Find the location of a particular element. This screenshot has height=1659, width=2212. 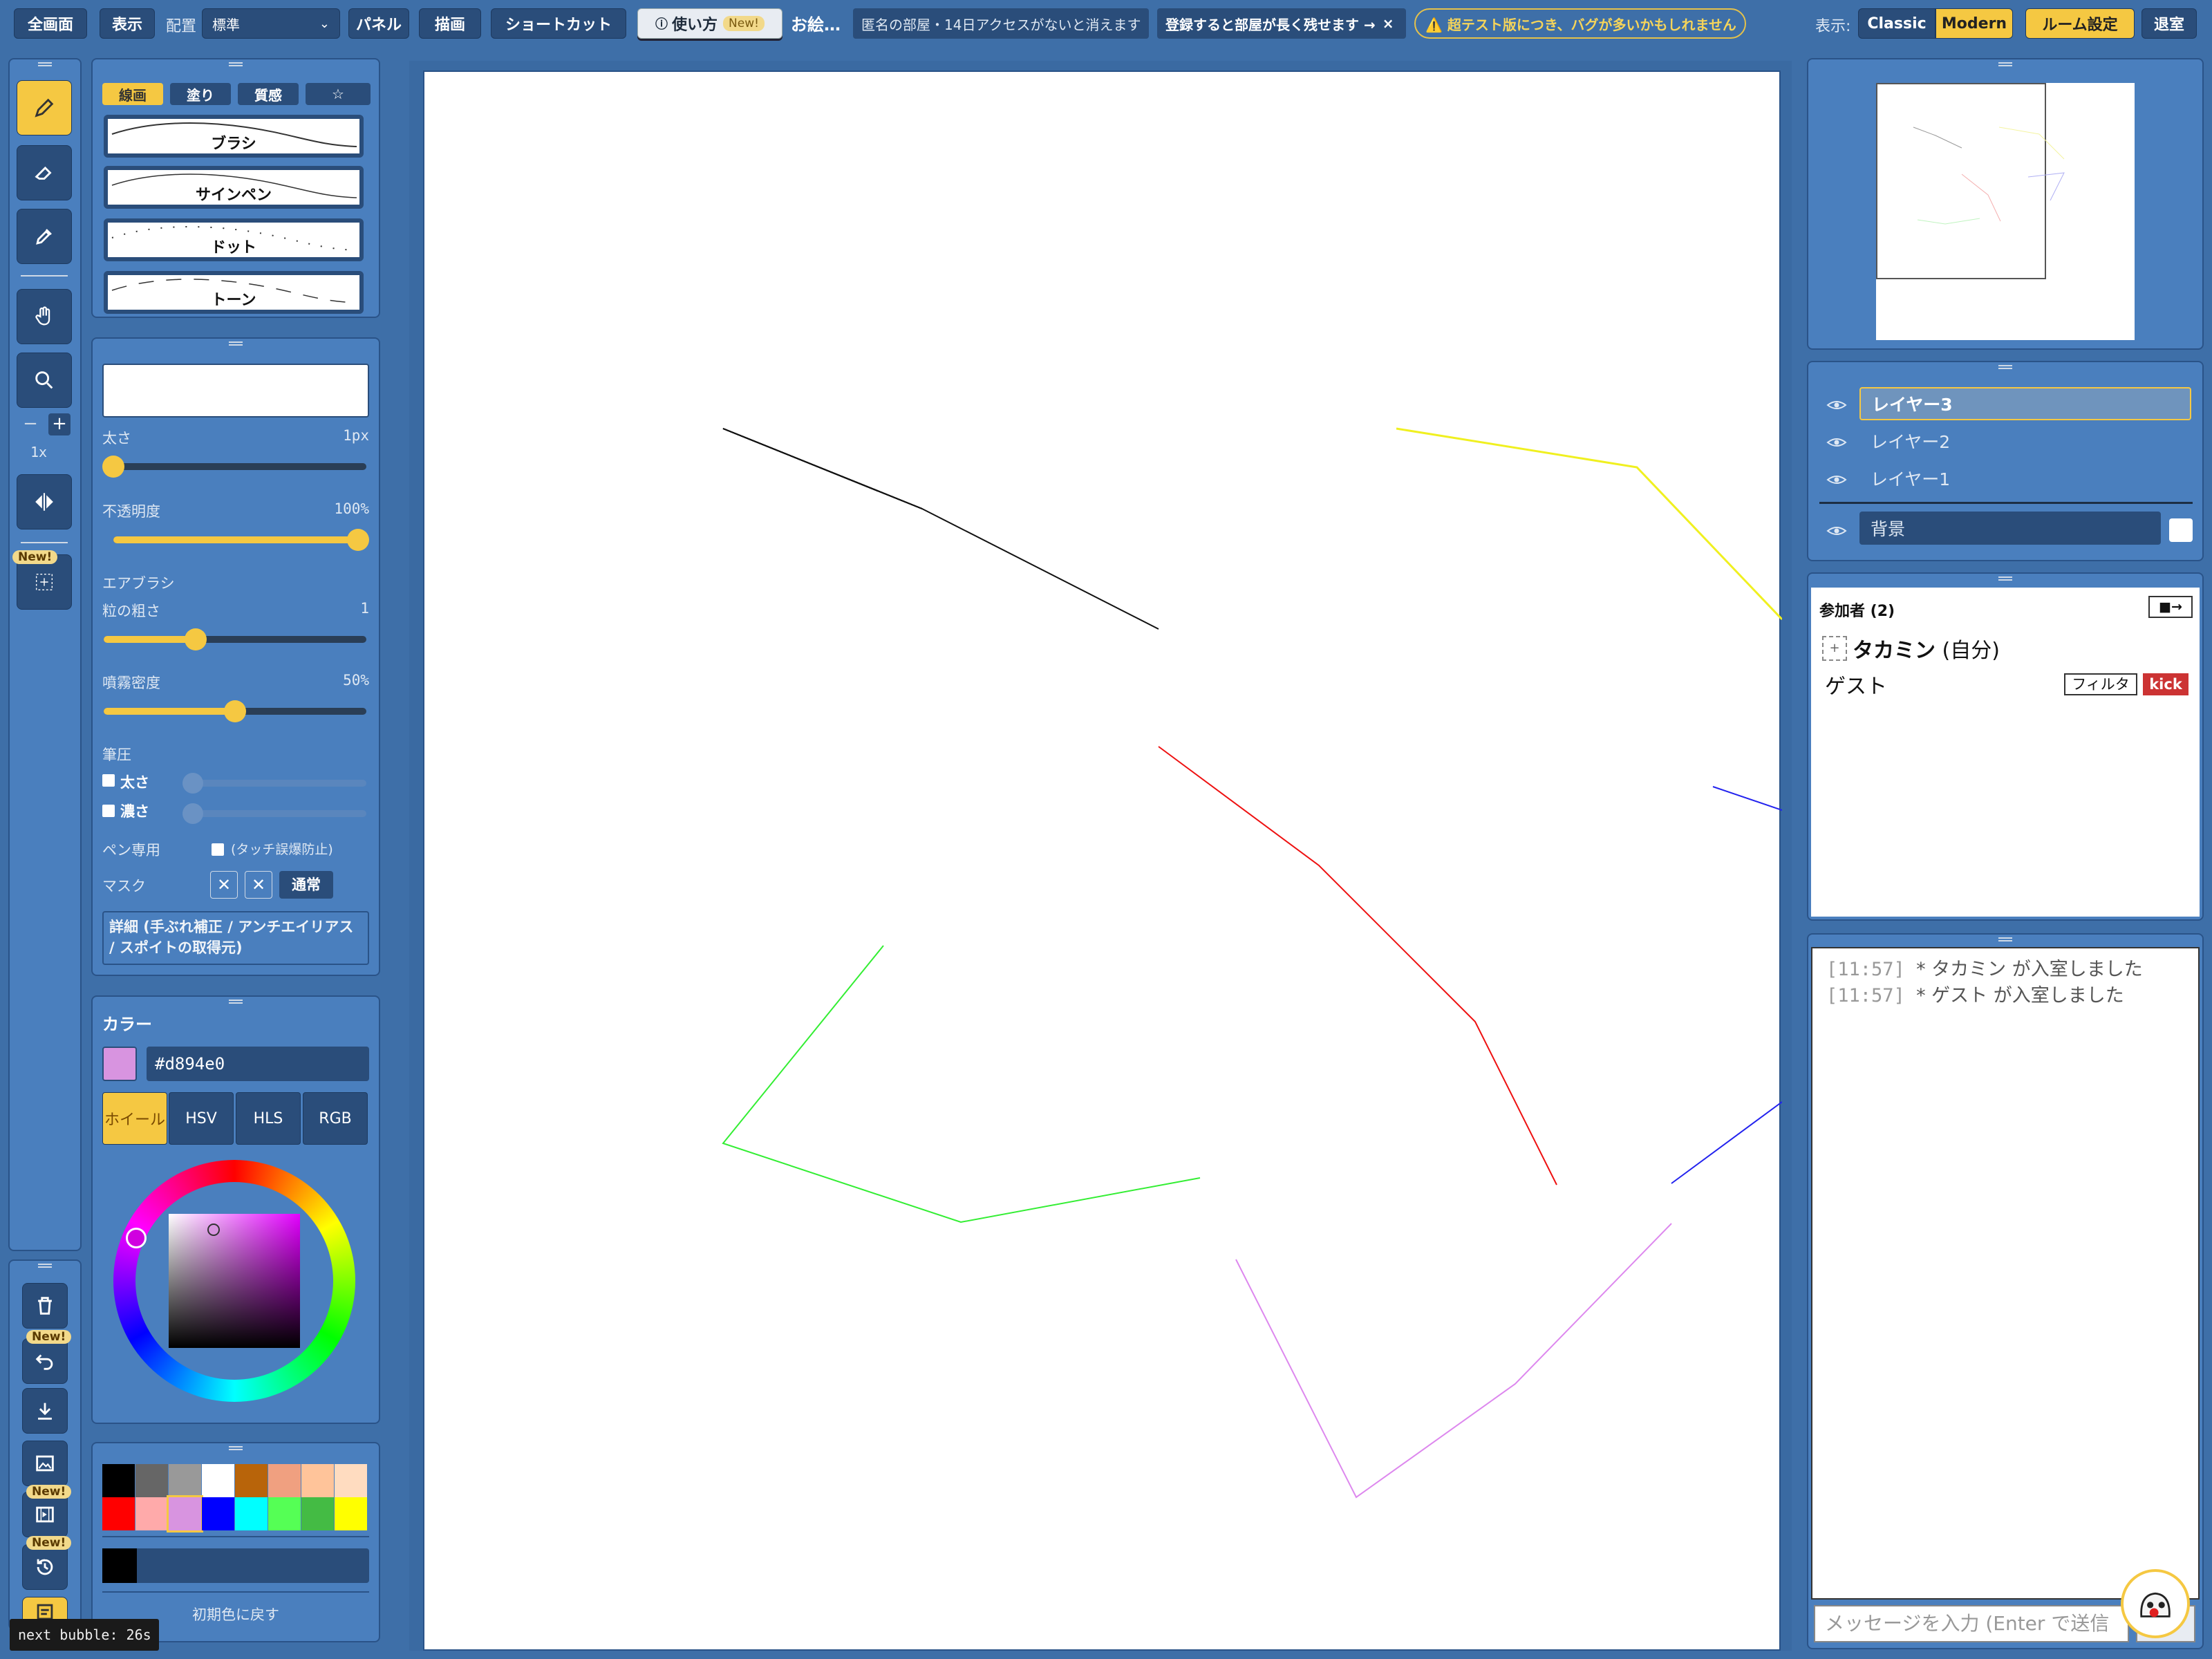

draw-button: 描画 is located at coordinates (450, 23).